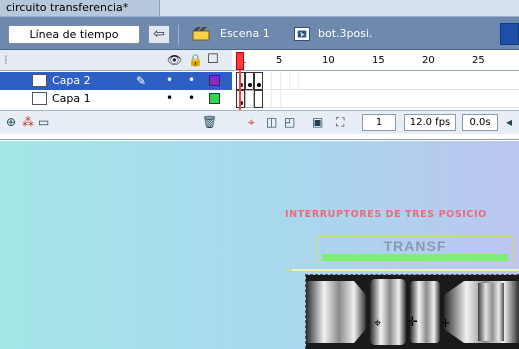  Describe the element at coordinates (478, 60) in the screenshot. I see `ruler-number: 25` at that location.